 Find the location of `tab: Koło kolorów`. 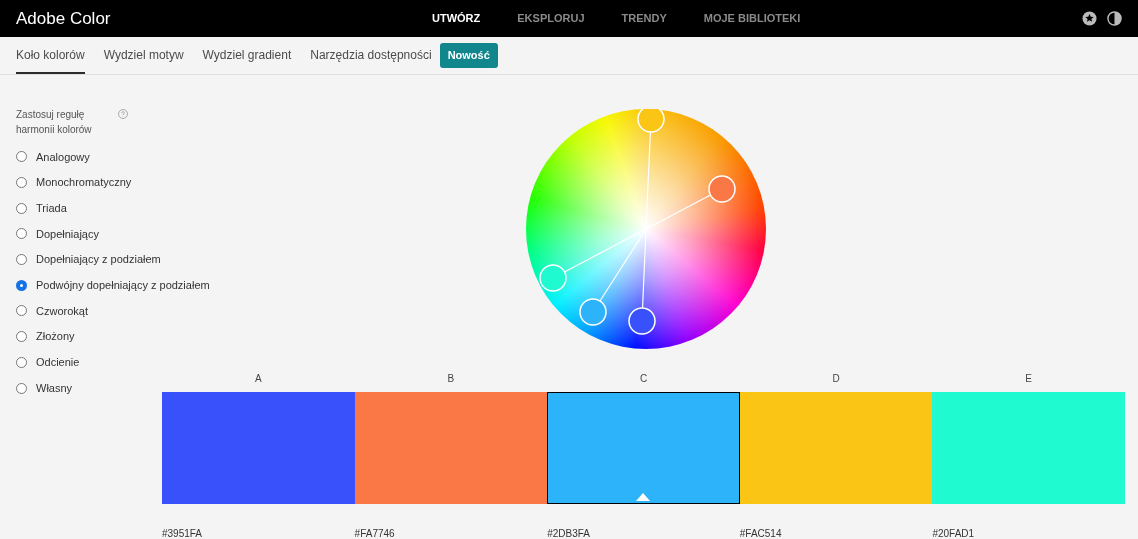

tab: Koło kolorów is located at coordinates (50, 55).